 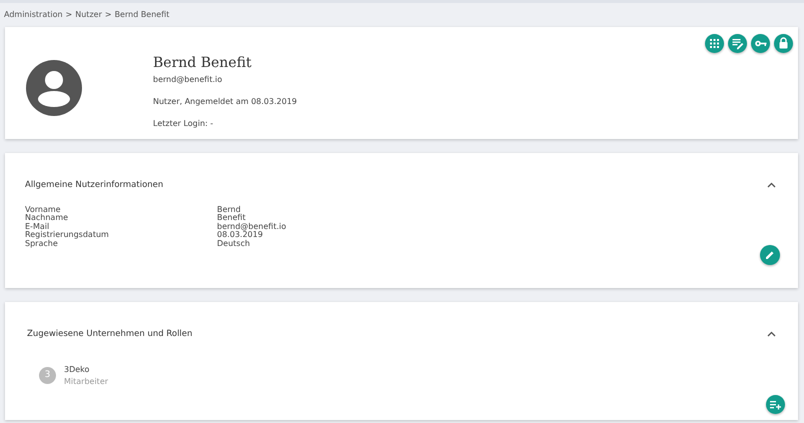 What do you see at coordinates (225, 102) in the screenshot?
I see `user-status: Nutzer, Angemeldet am 08.03.2019` at bounding box center [225, 102].